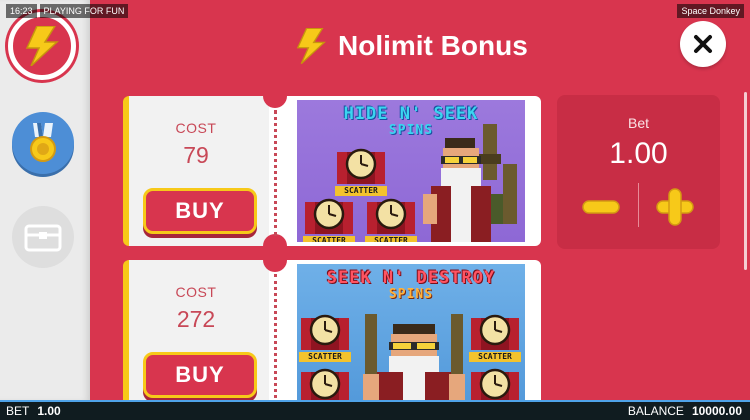 This screenshot has width=750, height=420. What do you see at coordinates (411, 294) in the screenshot?
I see `art-subtitle: SPINS` at bounding box center [411, 294].